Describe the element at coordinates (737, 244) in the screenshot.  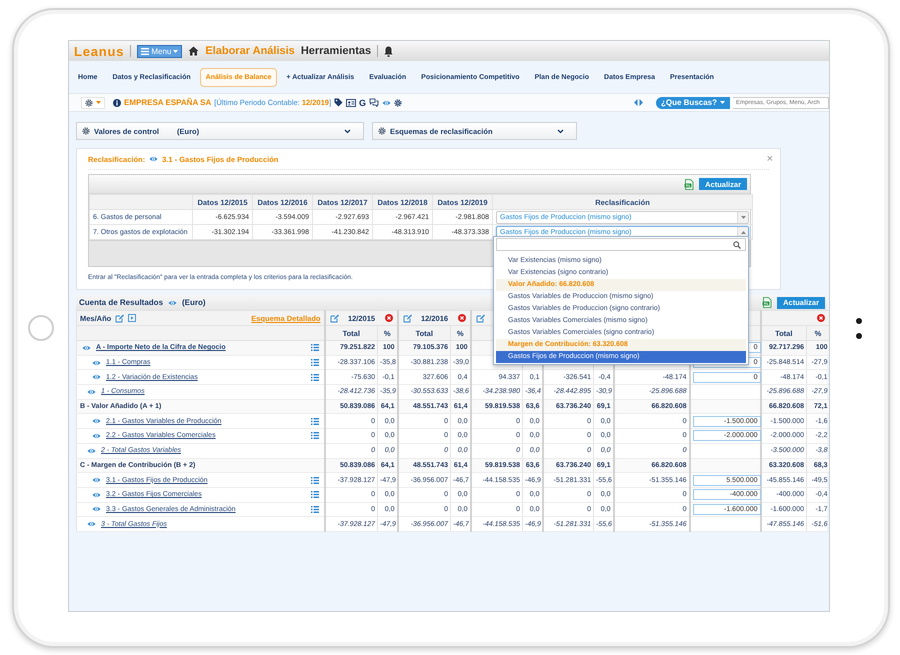
I see `search-icon` at that location.